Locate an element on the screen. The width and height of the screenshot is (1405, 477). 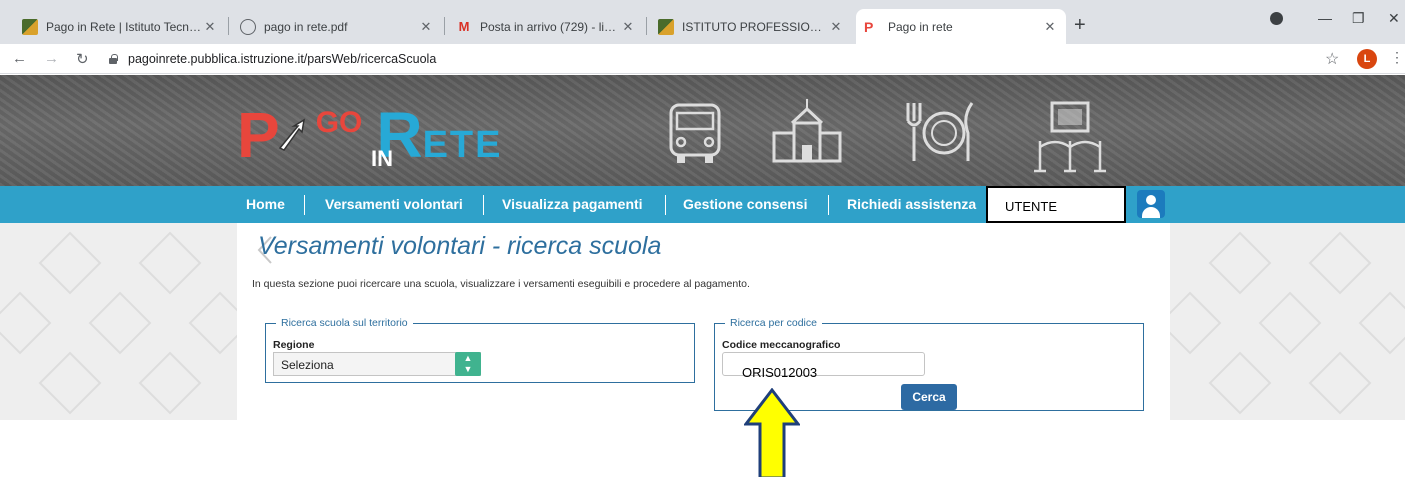
territorio-legend: Ricerca scuola sul territorio is located at coordinates (344, 323).